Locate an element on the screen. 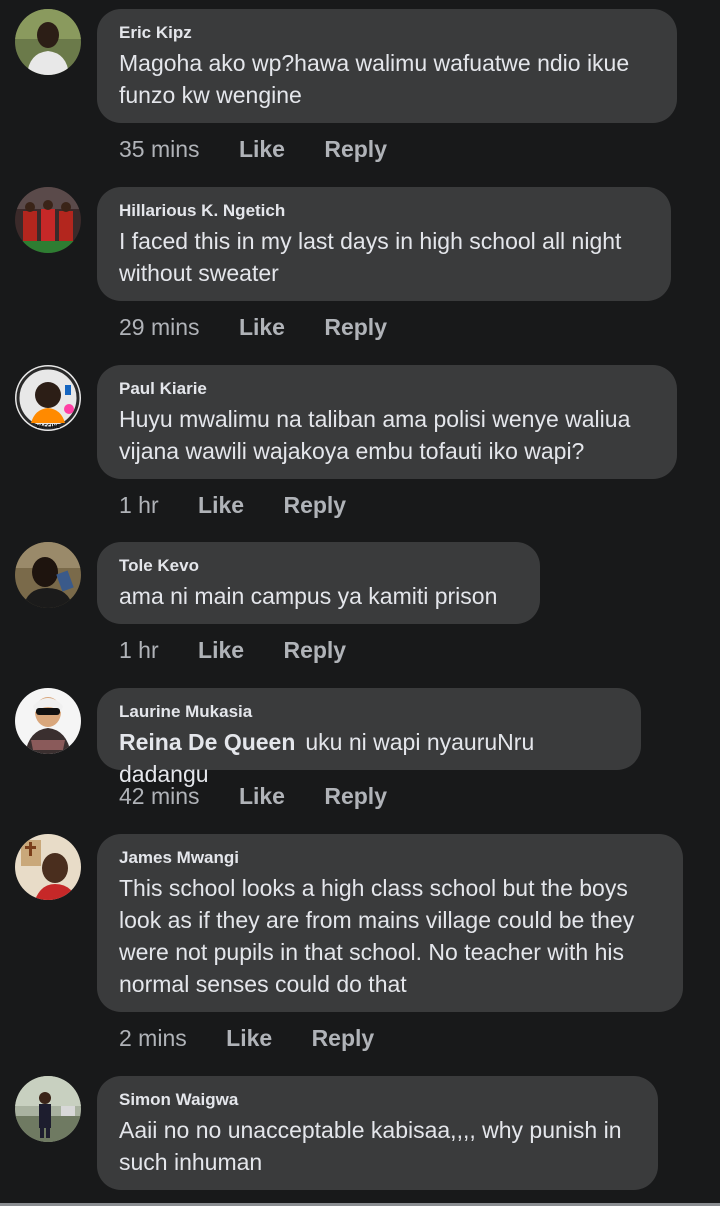 The width and height of the screenshot is (720, 1206). mention-tag: Reina De Queen is located at coordinates (207, 742).